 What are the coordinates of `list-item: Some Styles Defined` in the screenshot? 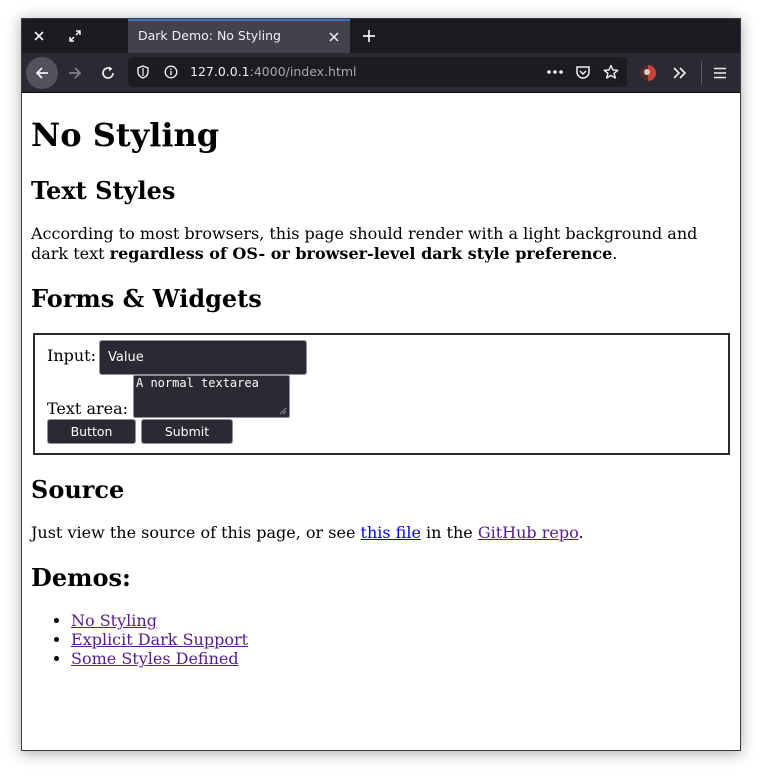 It's located at (159, 658).